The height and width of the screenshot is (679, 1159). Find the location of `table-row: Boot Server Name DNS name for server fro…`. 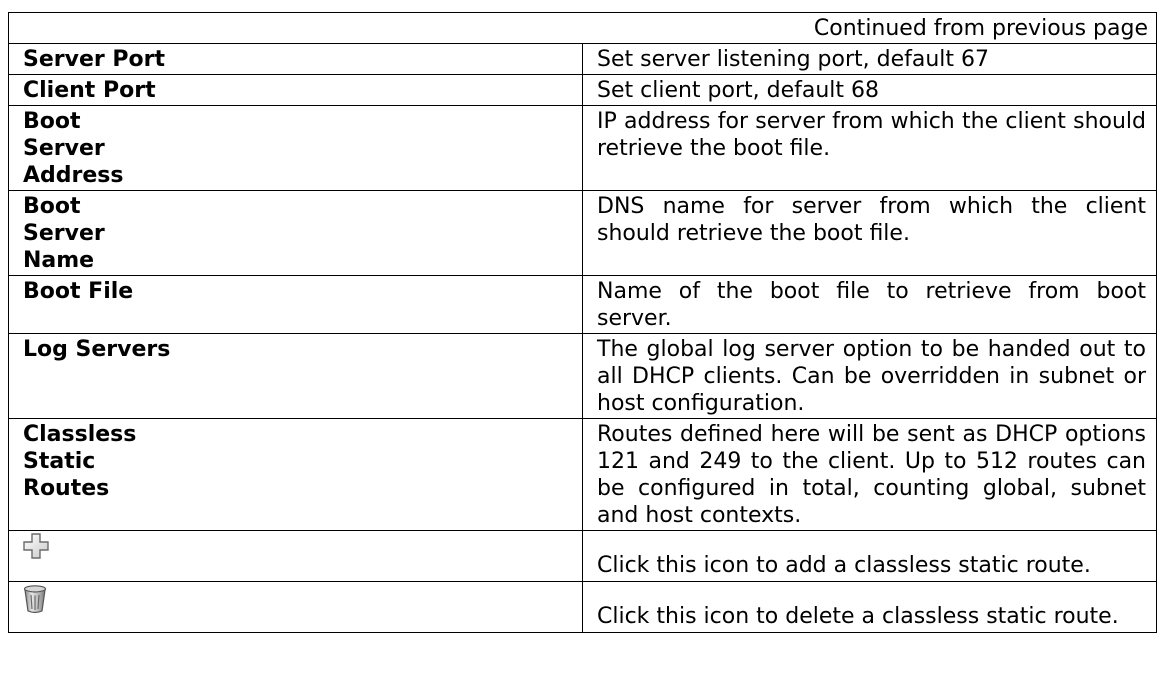

table-row: Boot Server Name DNS name for server fro… is located at coordinates (582, 233).